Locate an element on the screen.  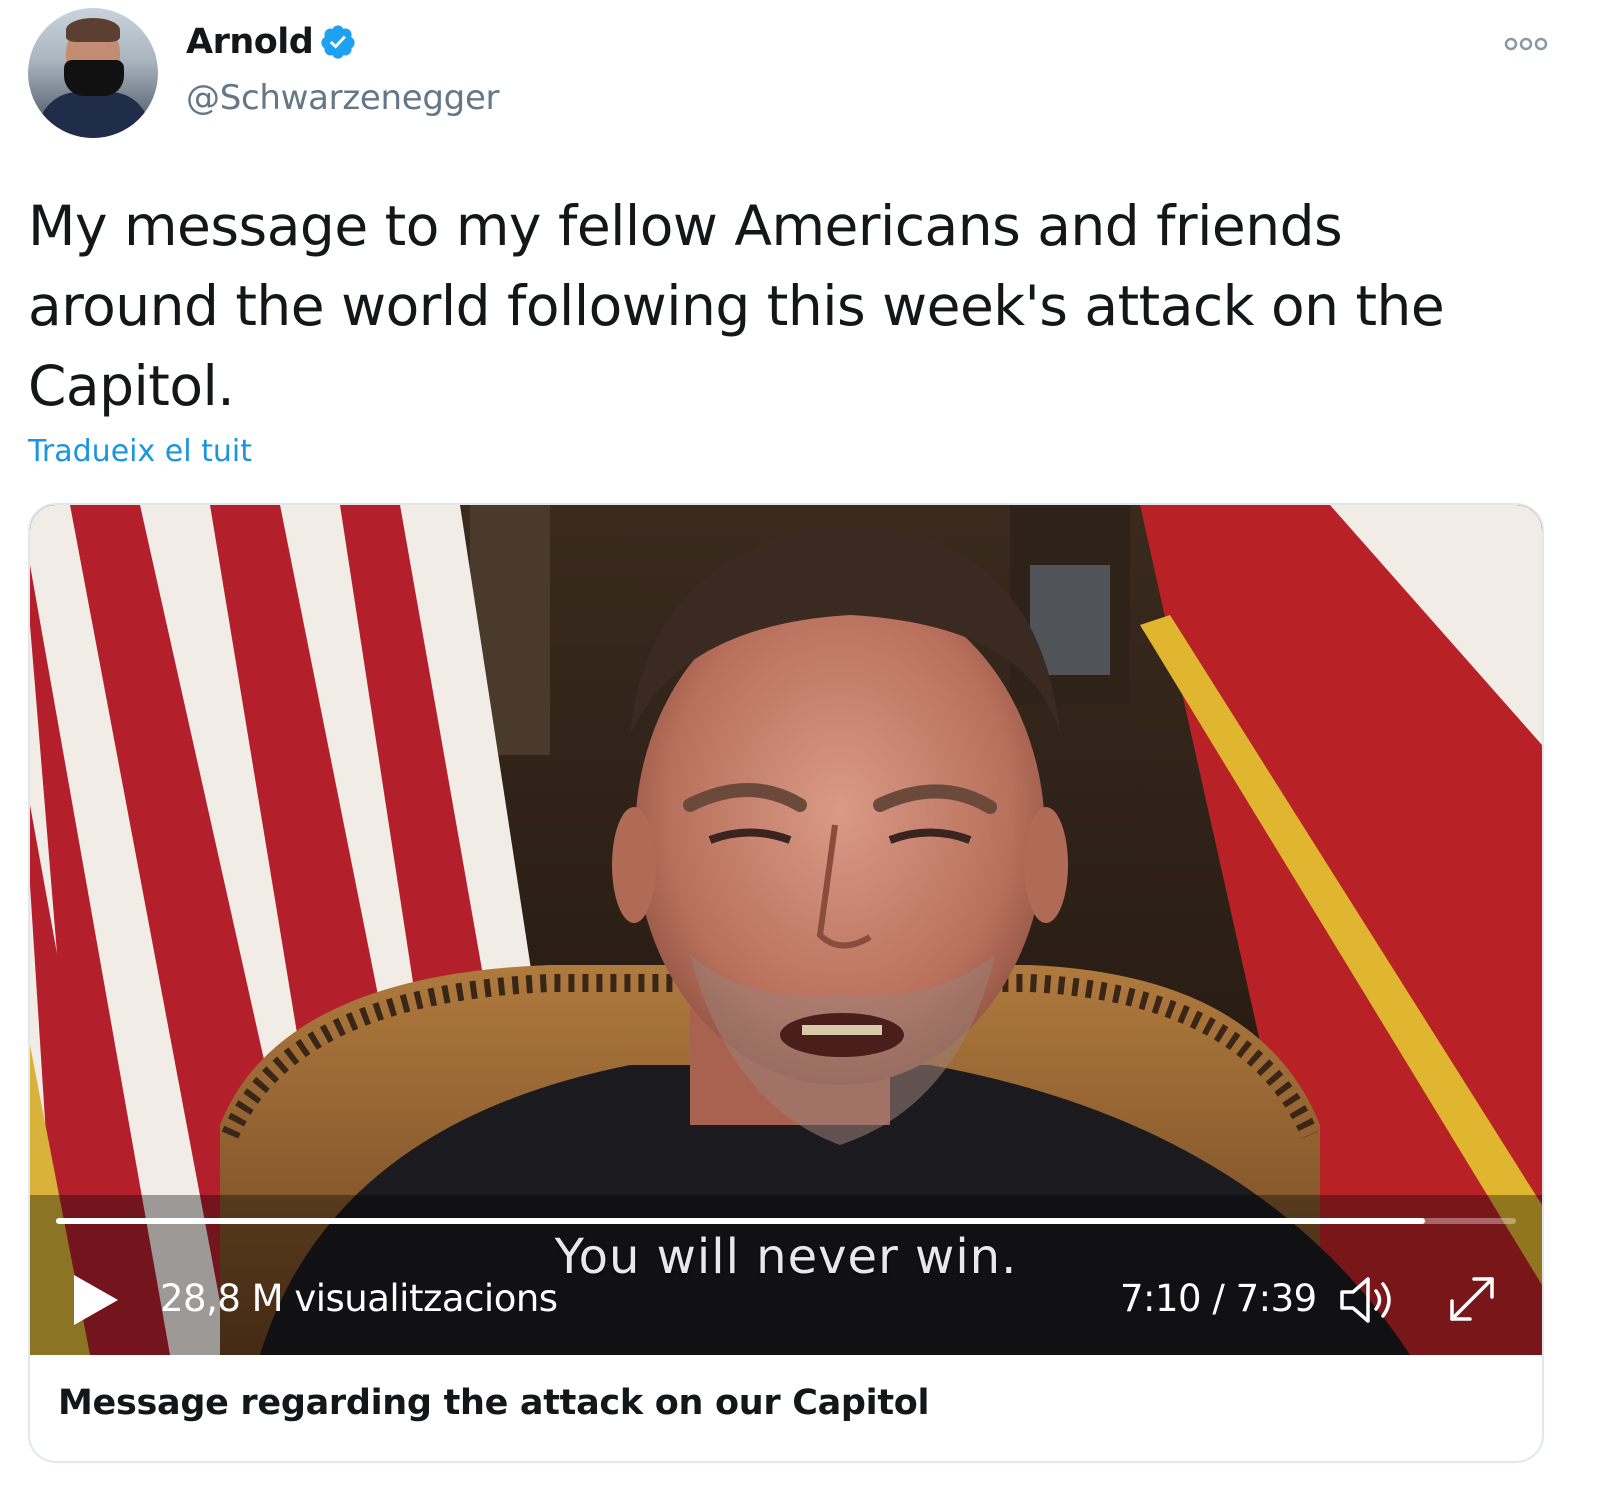
video-progress-bar is located at coordinates (786, 1221).